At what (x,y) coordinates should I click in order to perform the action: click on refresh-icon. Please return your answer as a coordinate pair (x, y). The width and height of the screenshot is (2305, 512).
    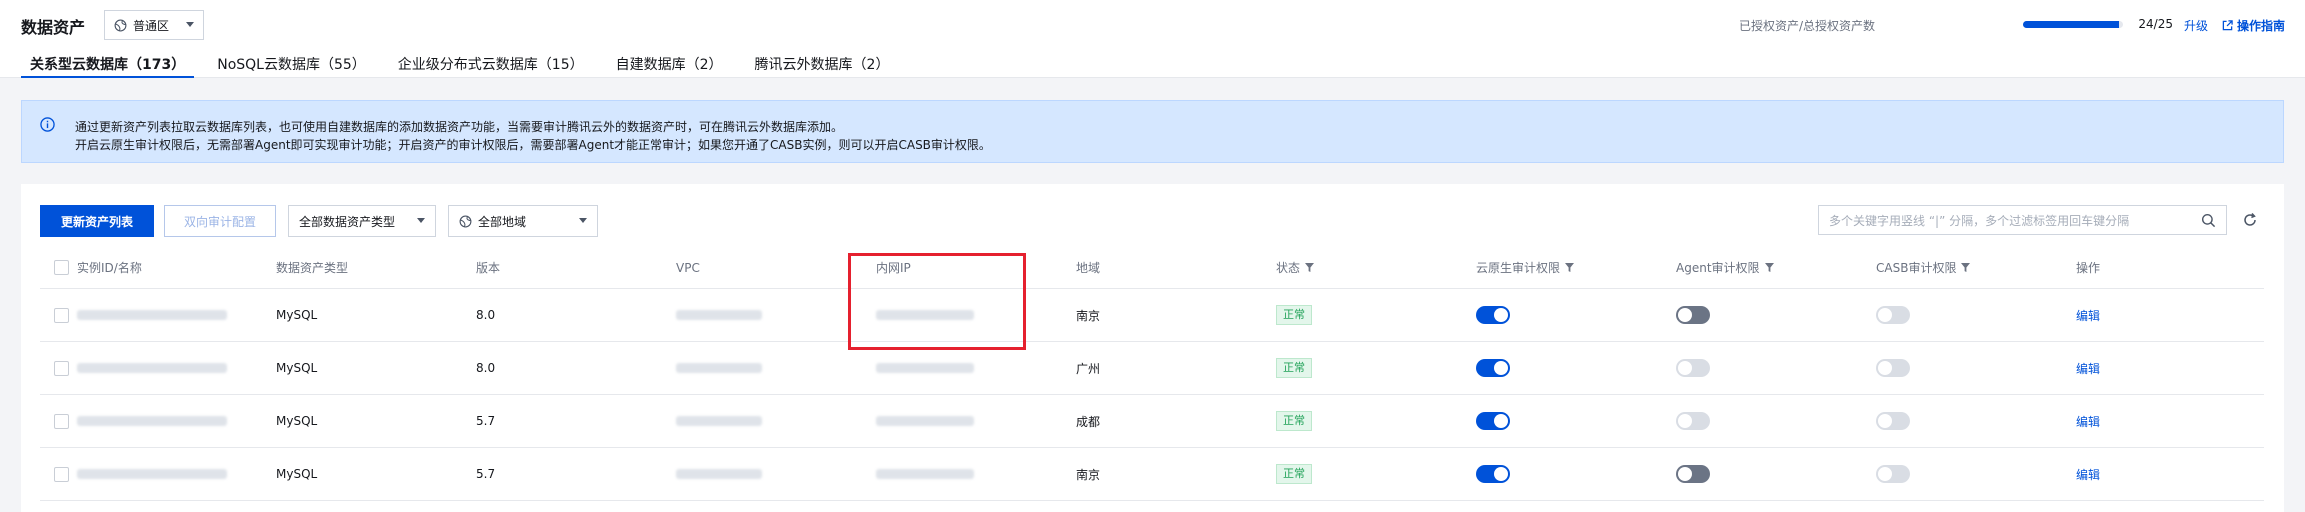
    Looking at the image, I should click on (2250, 220).